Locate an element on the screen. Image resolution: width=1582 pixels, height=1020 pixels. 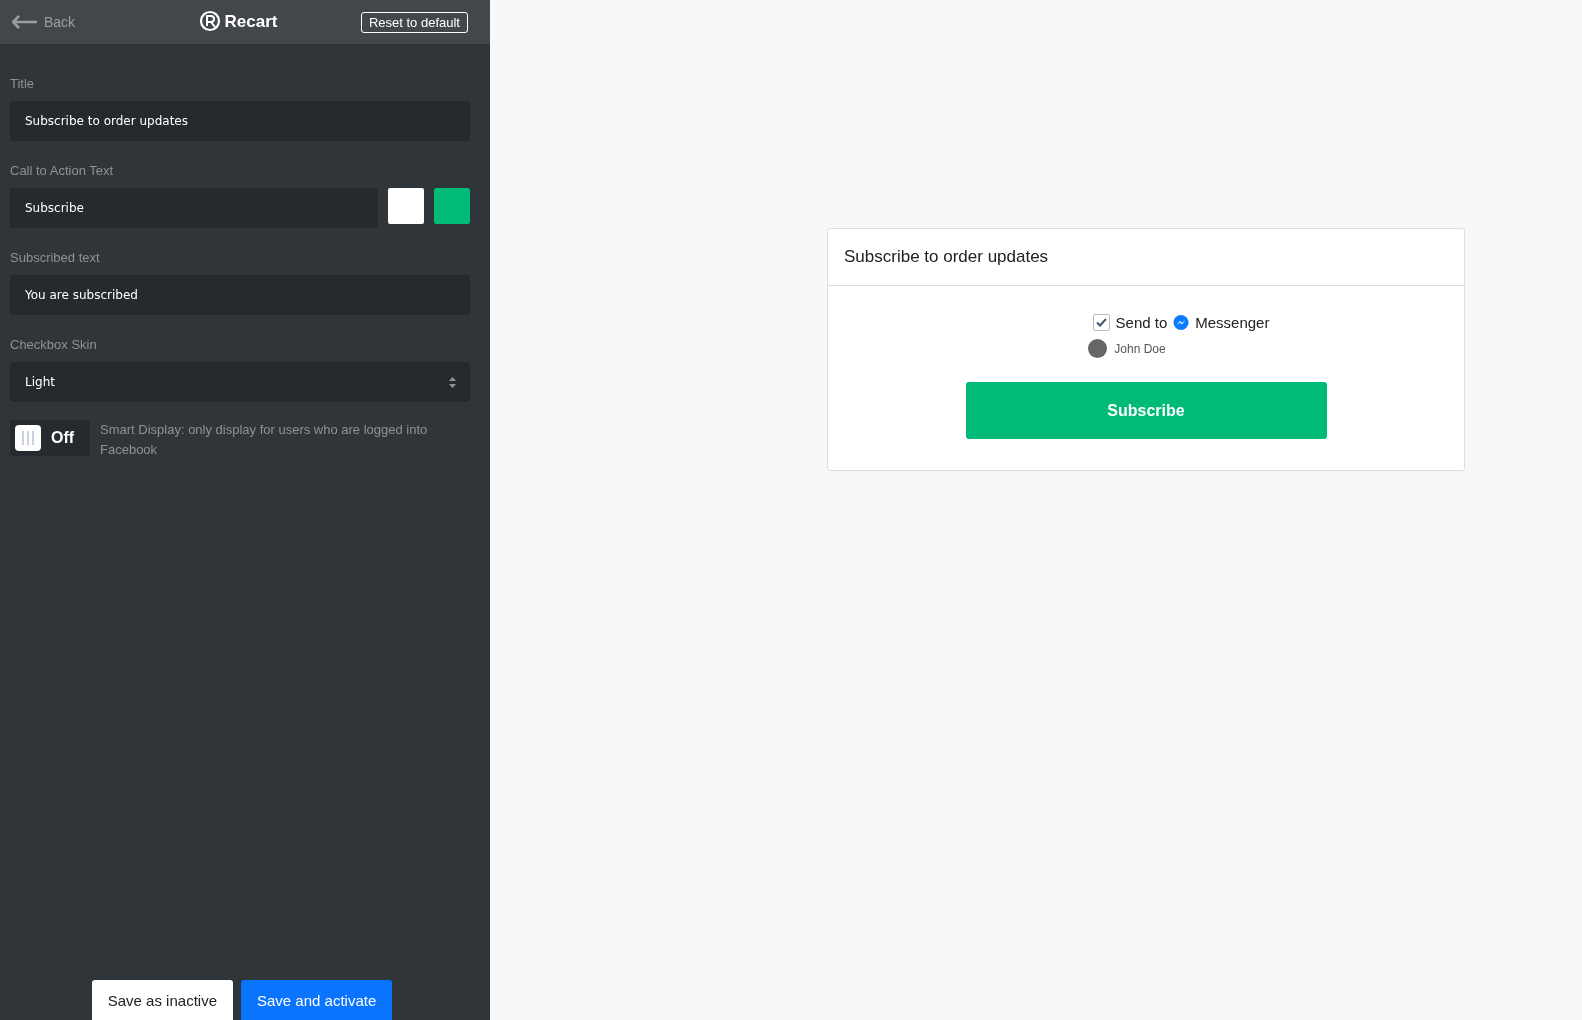
field-label: Title is located at coordinates (23, 83).